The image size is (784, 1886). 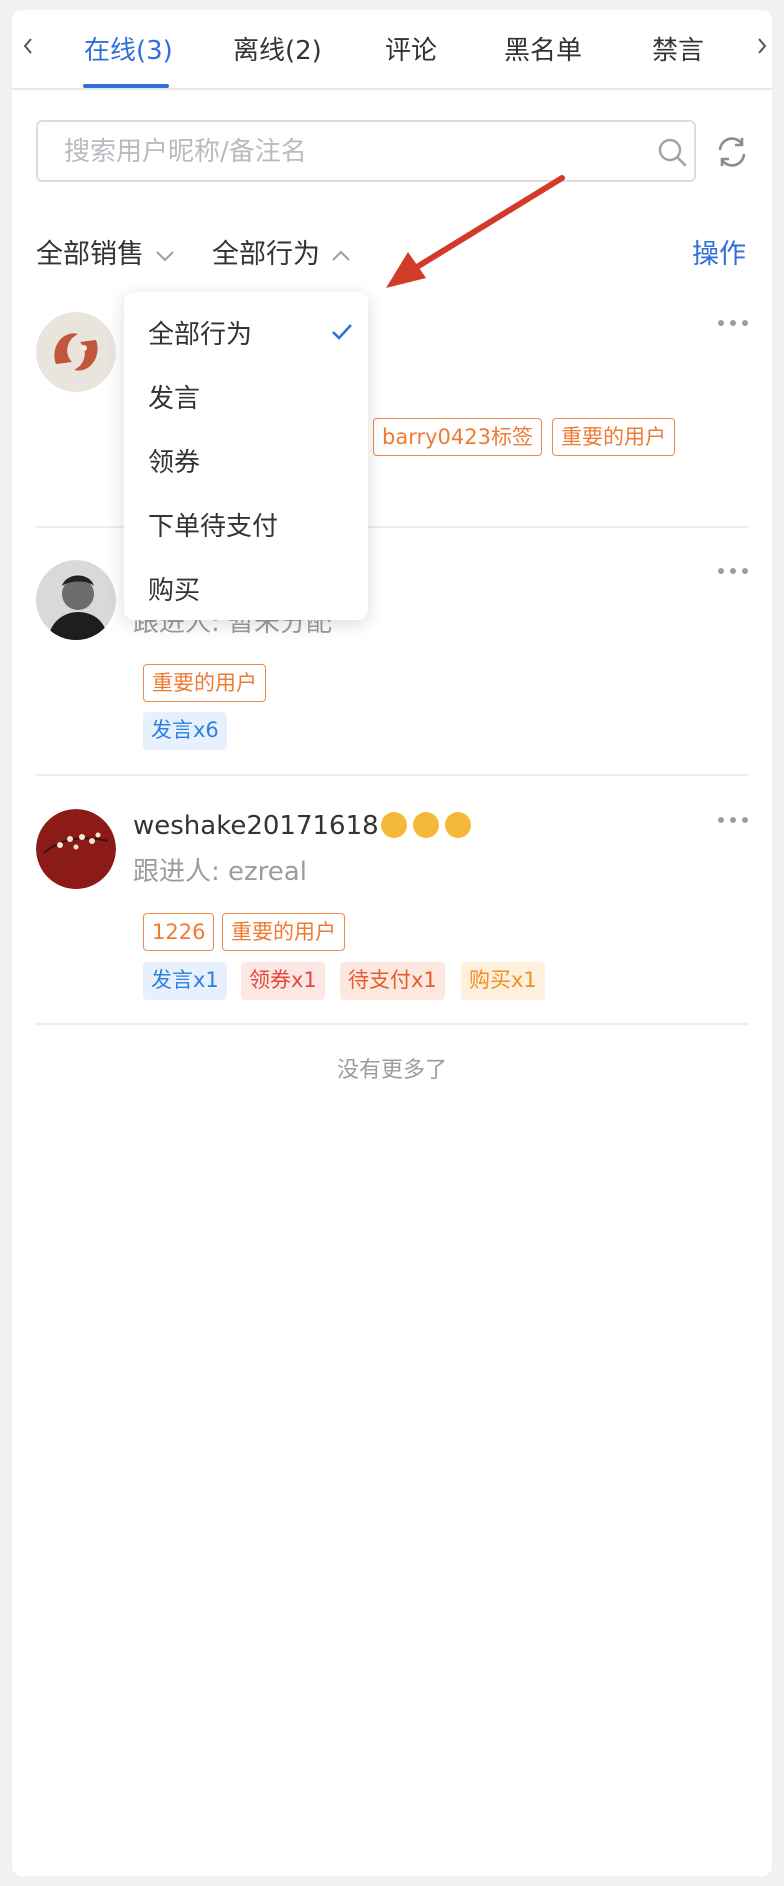 I want to click on check-icon, so click(x=342, y=332).